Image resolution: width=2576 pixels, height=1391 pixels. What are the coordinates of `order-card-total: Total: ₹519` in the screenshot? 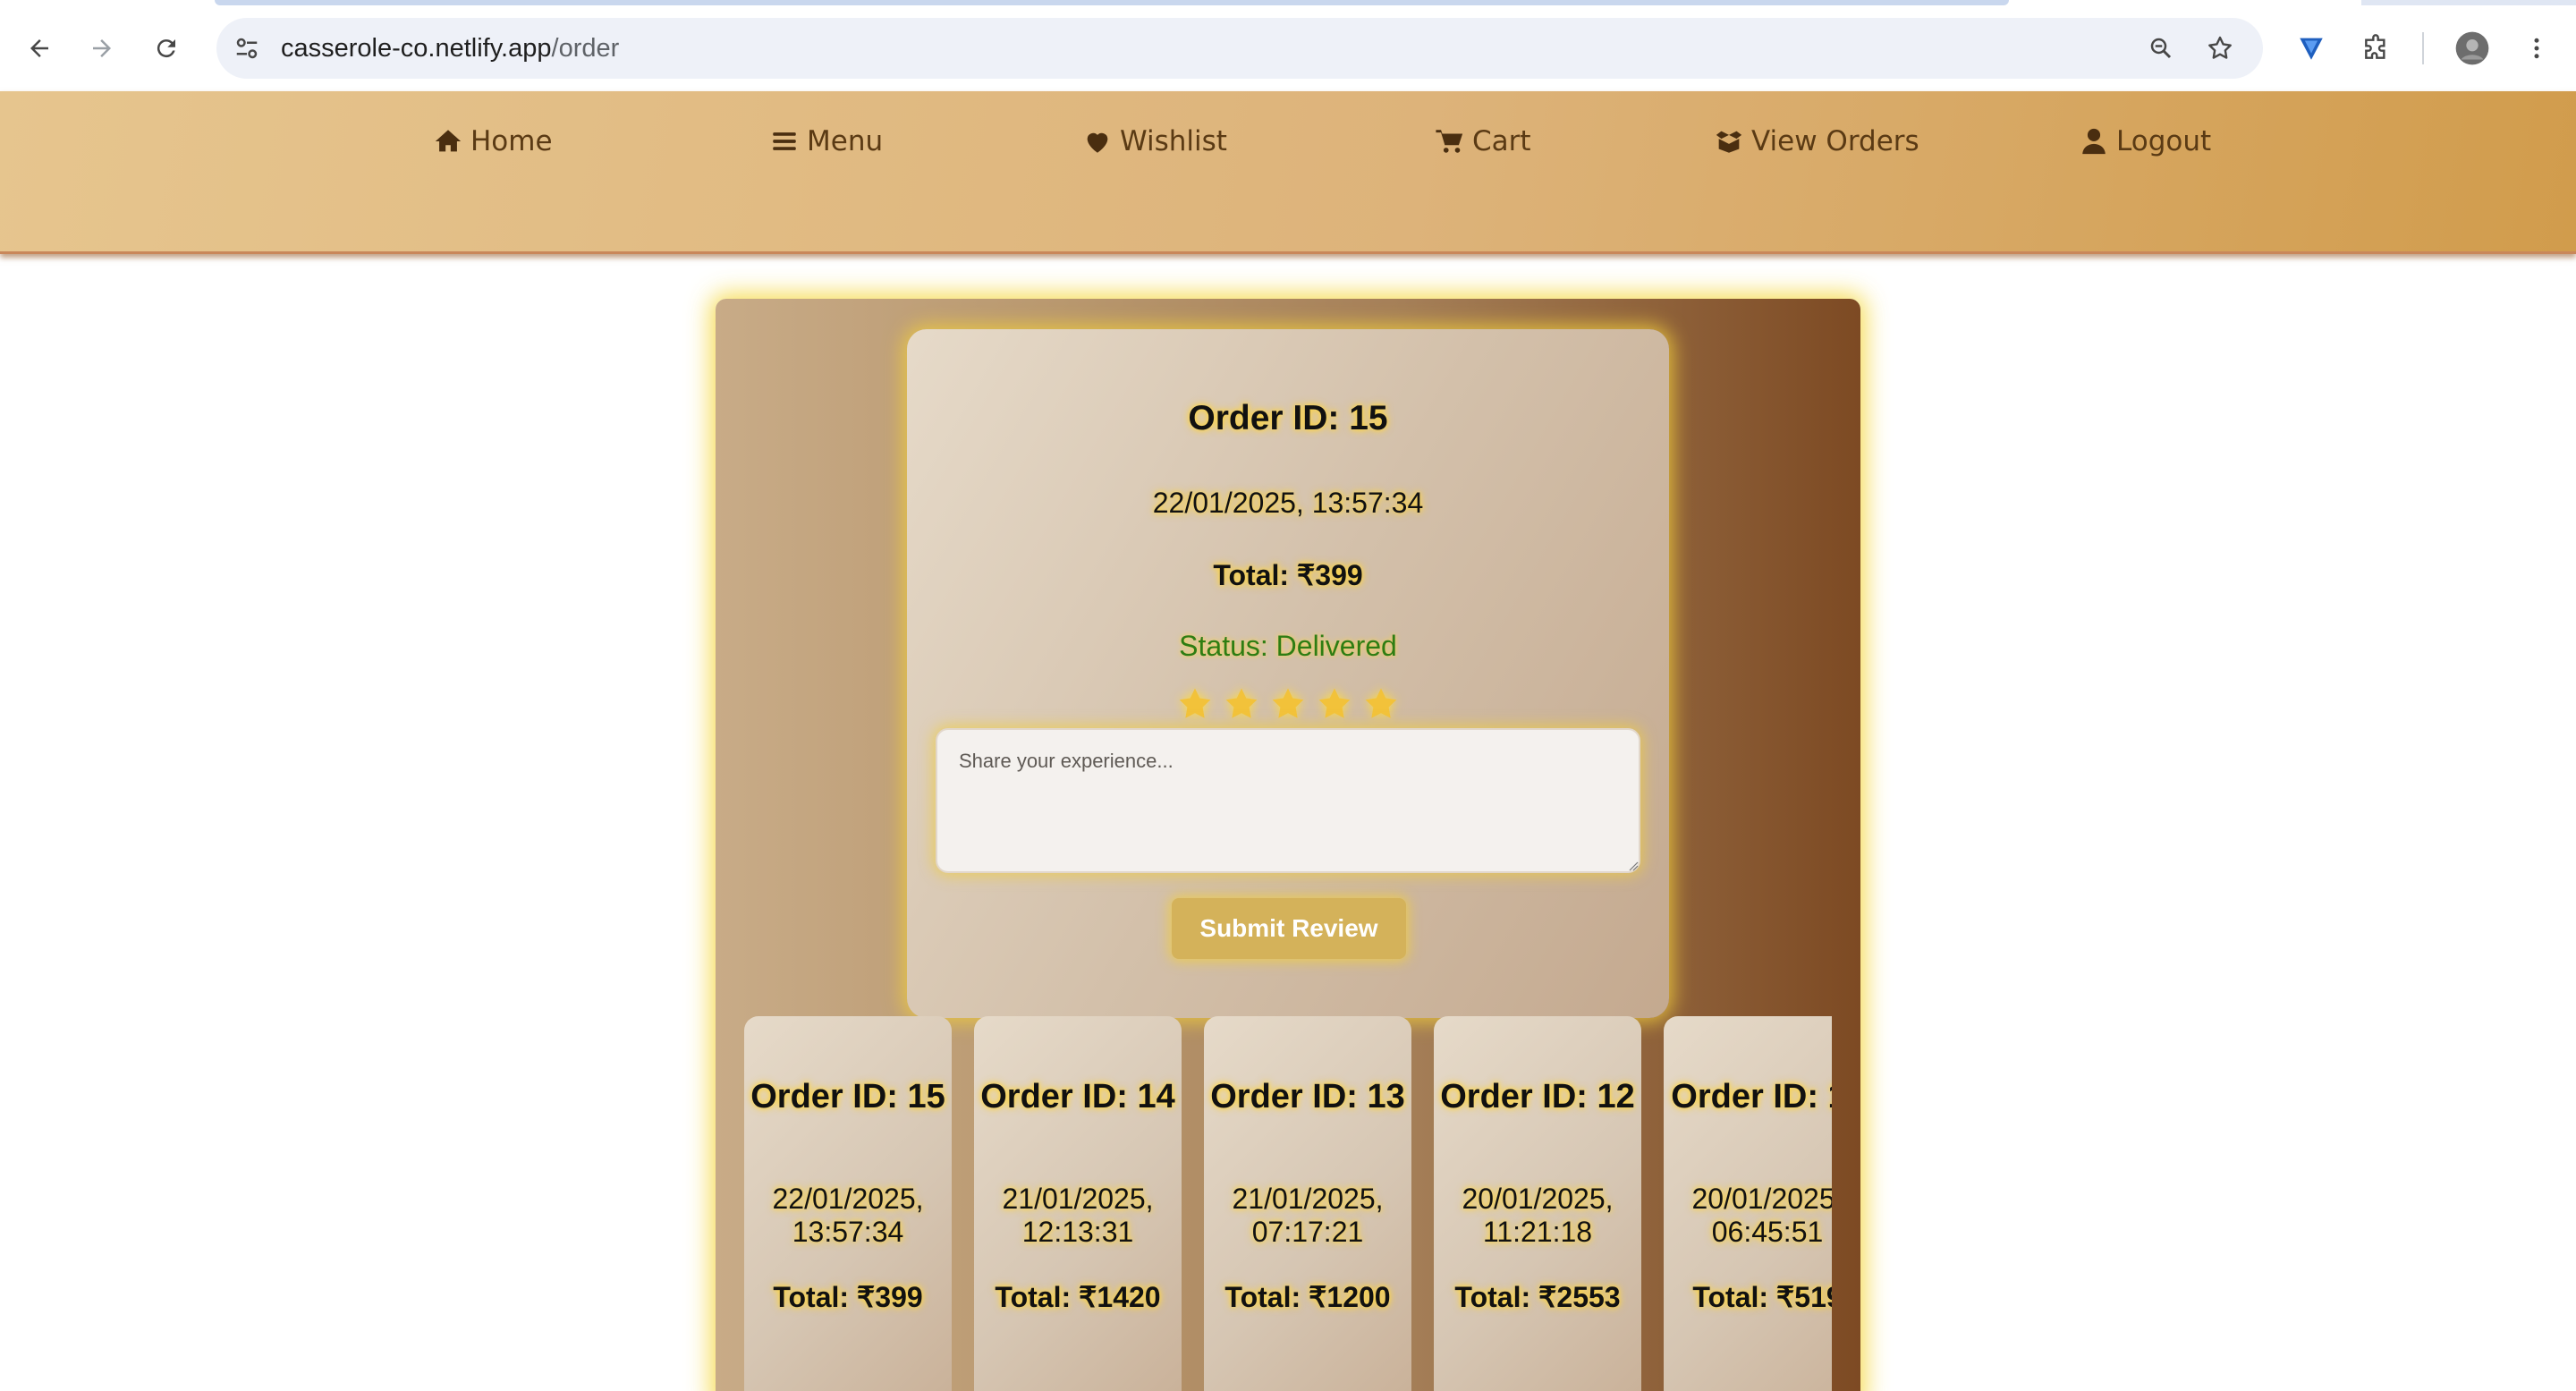 It's located at (1762, 1297).